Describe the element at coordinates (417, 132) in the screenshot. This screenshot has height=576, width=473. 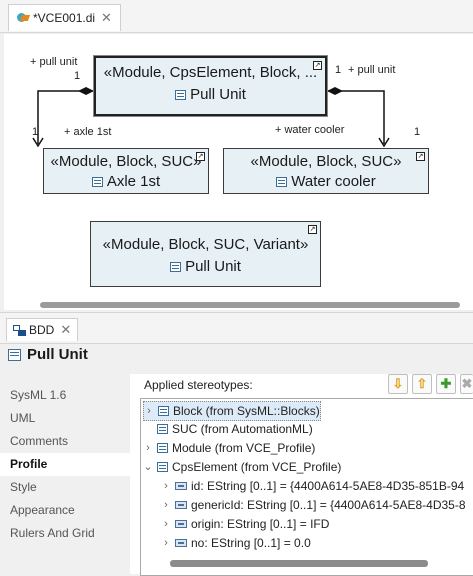
I see `multiplicity-cooler: 1` at that location.